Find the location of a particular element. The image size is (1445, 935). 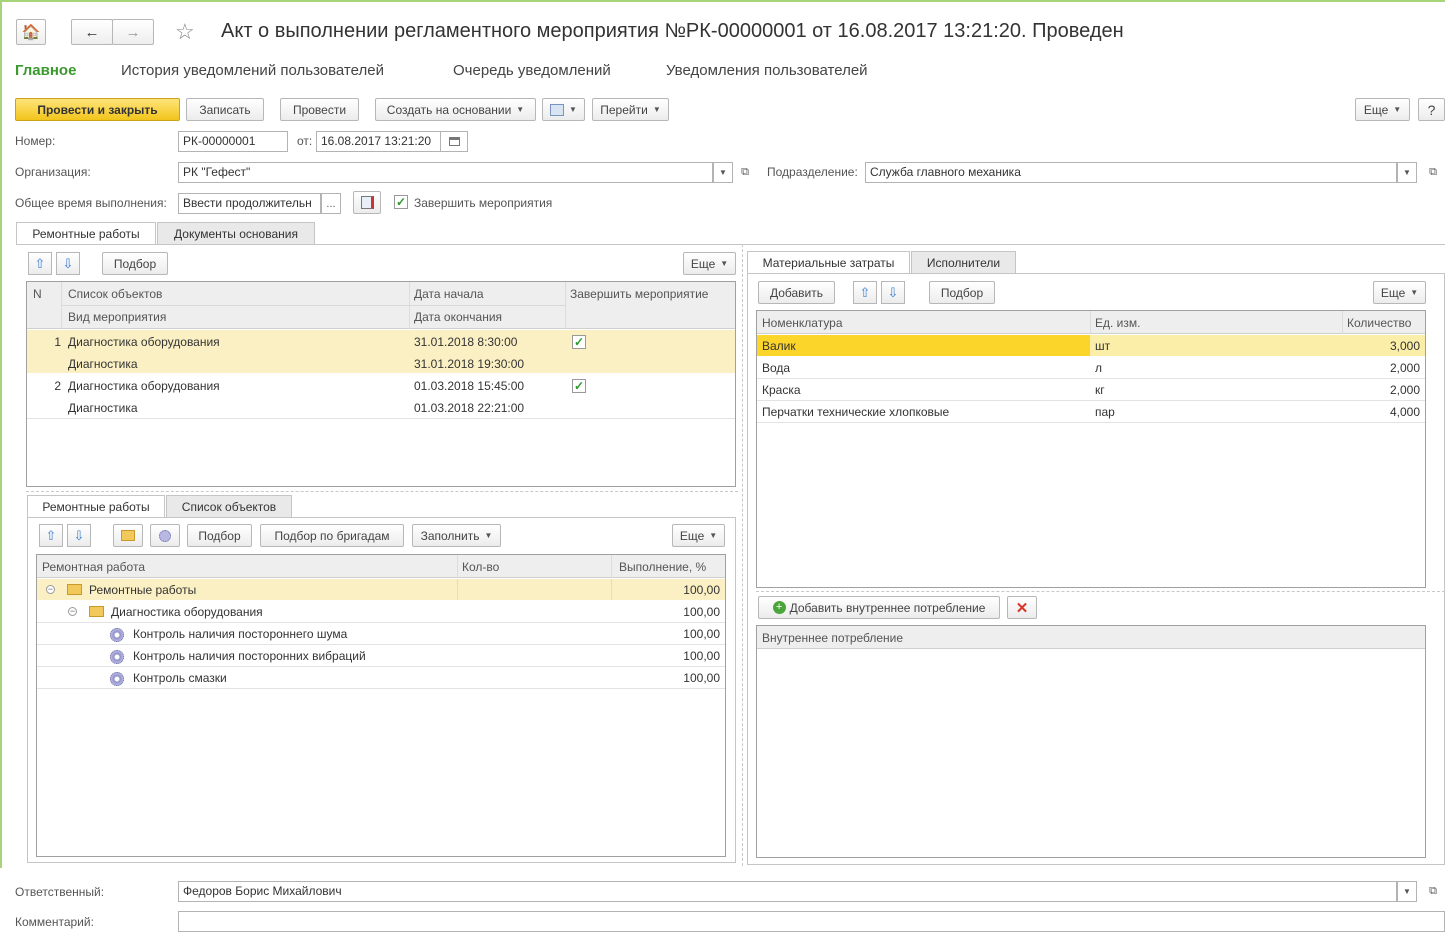

goto-button: Перейти ▼ is located at coordinates (630, 109).